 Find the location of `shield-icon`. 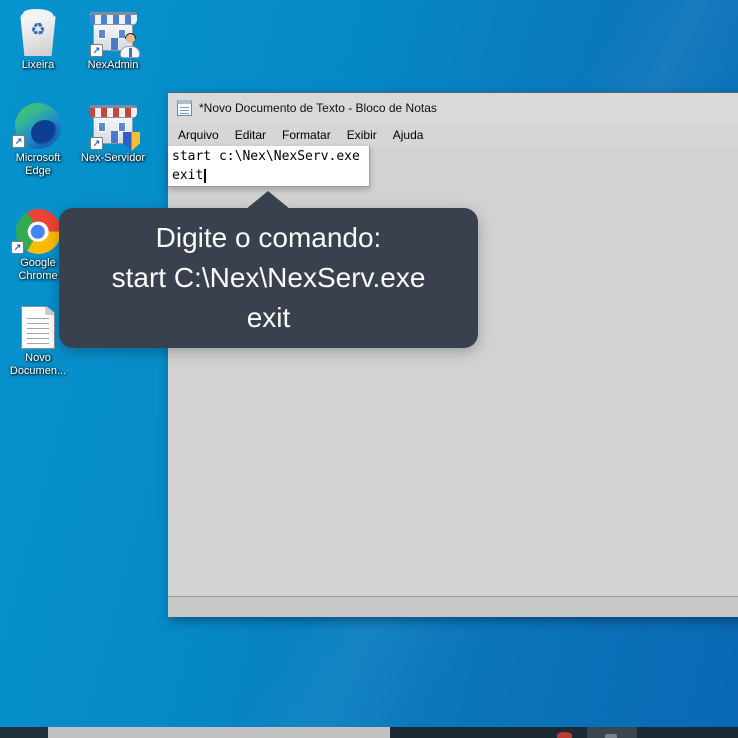

shield-icon is located at coordinates (131, 141).